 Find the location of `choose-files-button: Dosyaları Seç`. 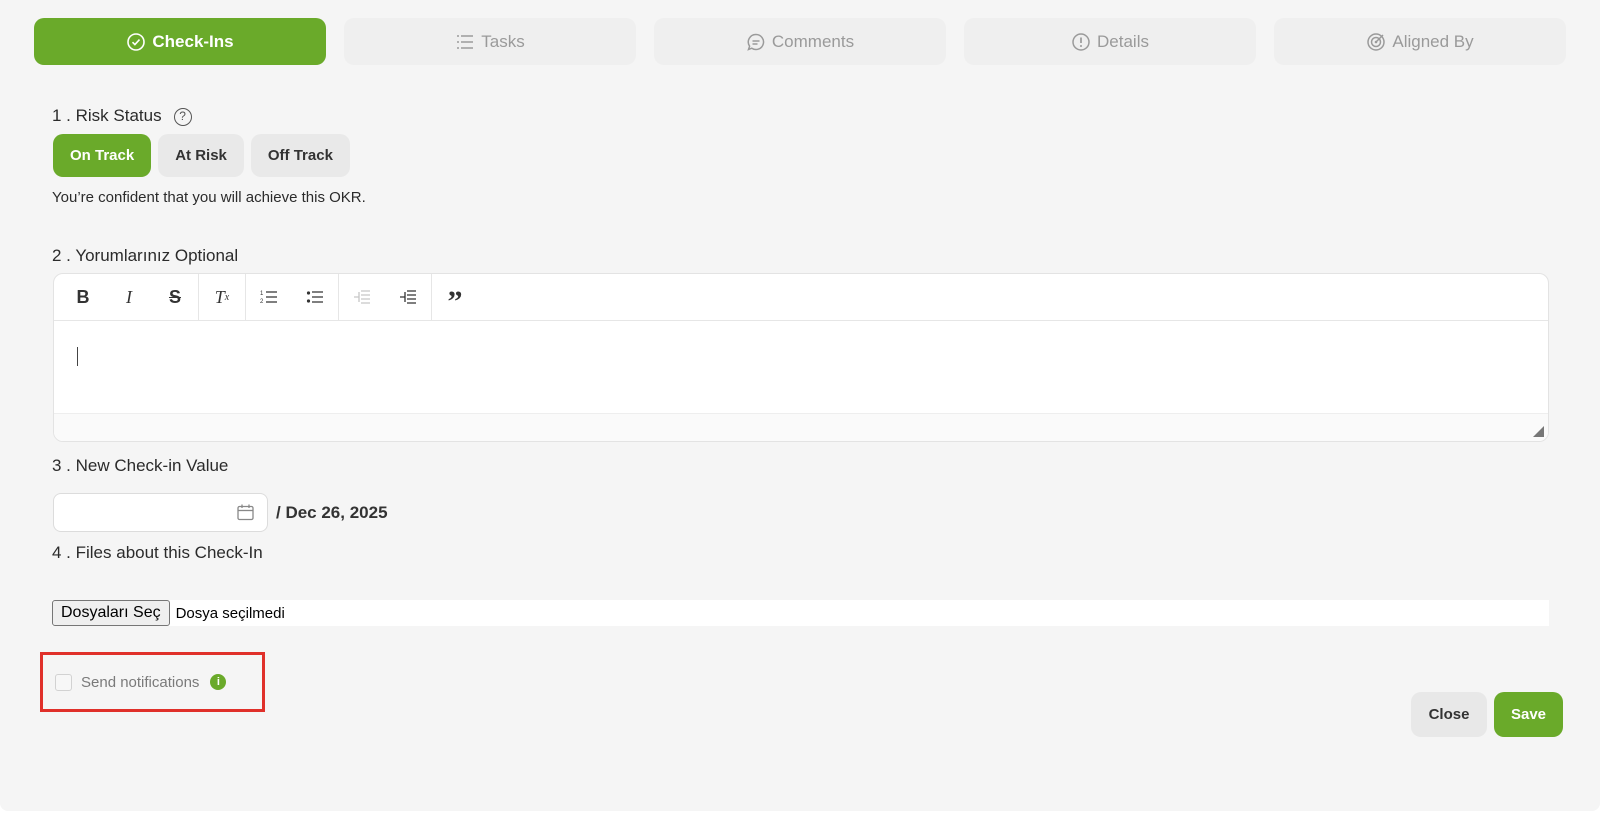

choose-files-button: Dosyaları Seç is located at coordinates (111, 613).